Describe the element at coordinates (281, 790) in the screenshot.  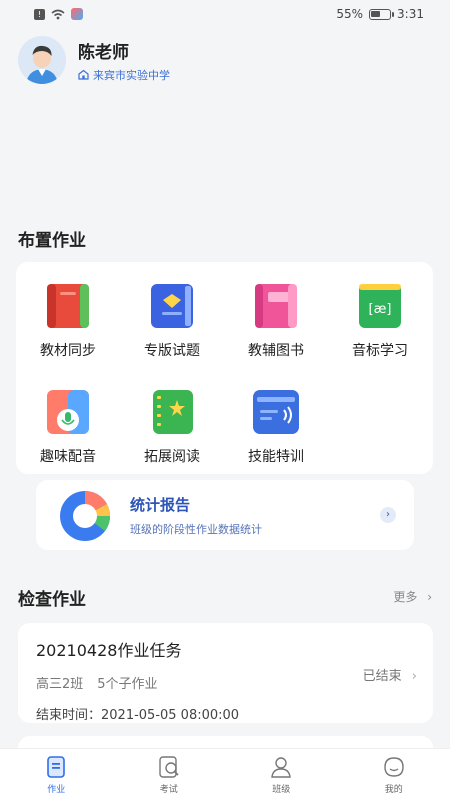
I see `tab-label: 班级` at that location.